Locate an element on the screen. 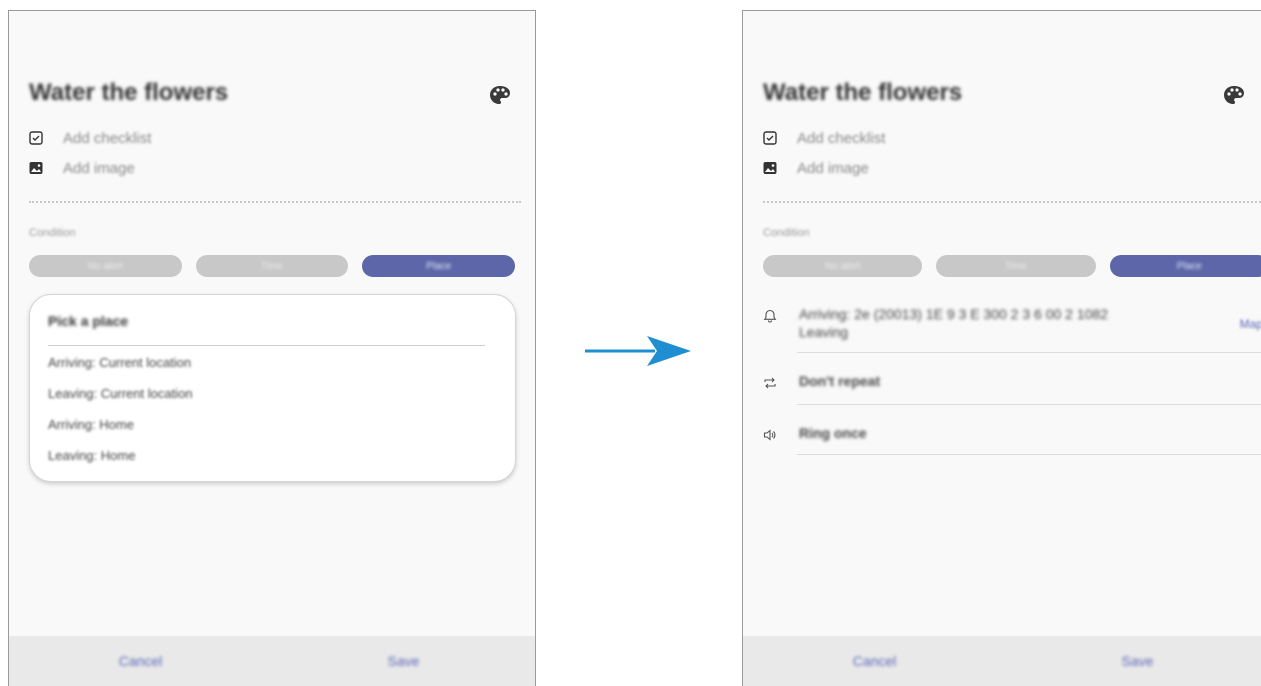  sound-setting-row: Ring once is located at coordinates (1012, 433).